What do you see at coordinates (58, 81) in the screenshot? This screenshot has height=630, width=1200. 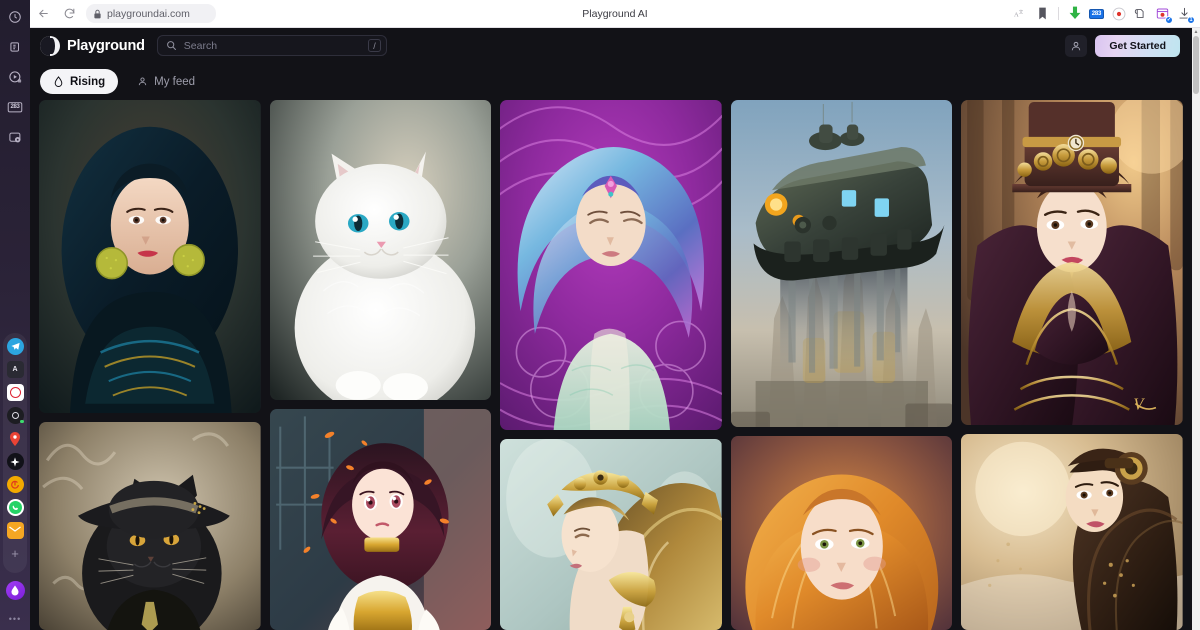 I see `flame-icon` at bounding box center [58, 81].